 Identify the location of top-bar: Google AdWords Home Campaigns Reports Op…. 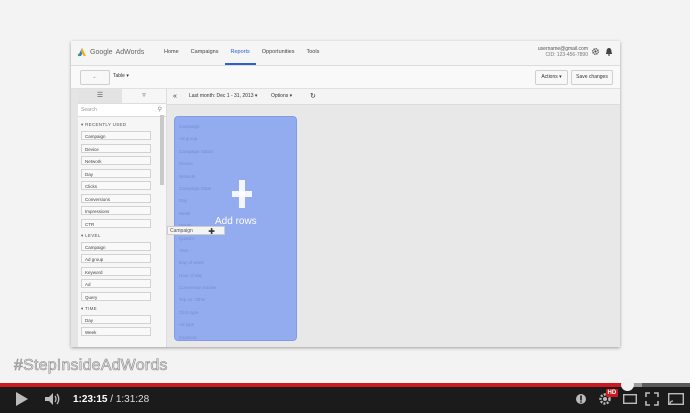
(345, 53).